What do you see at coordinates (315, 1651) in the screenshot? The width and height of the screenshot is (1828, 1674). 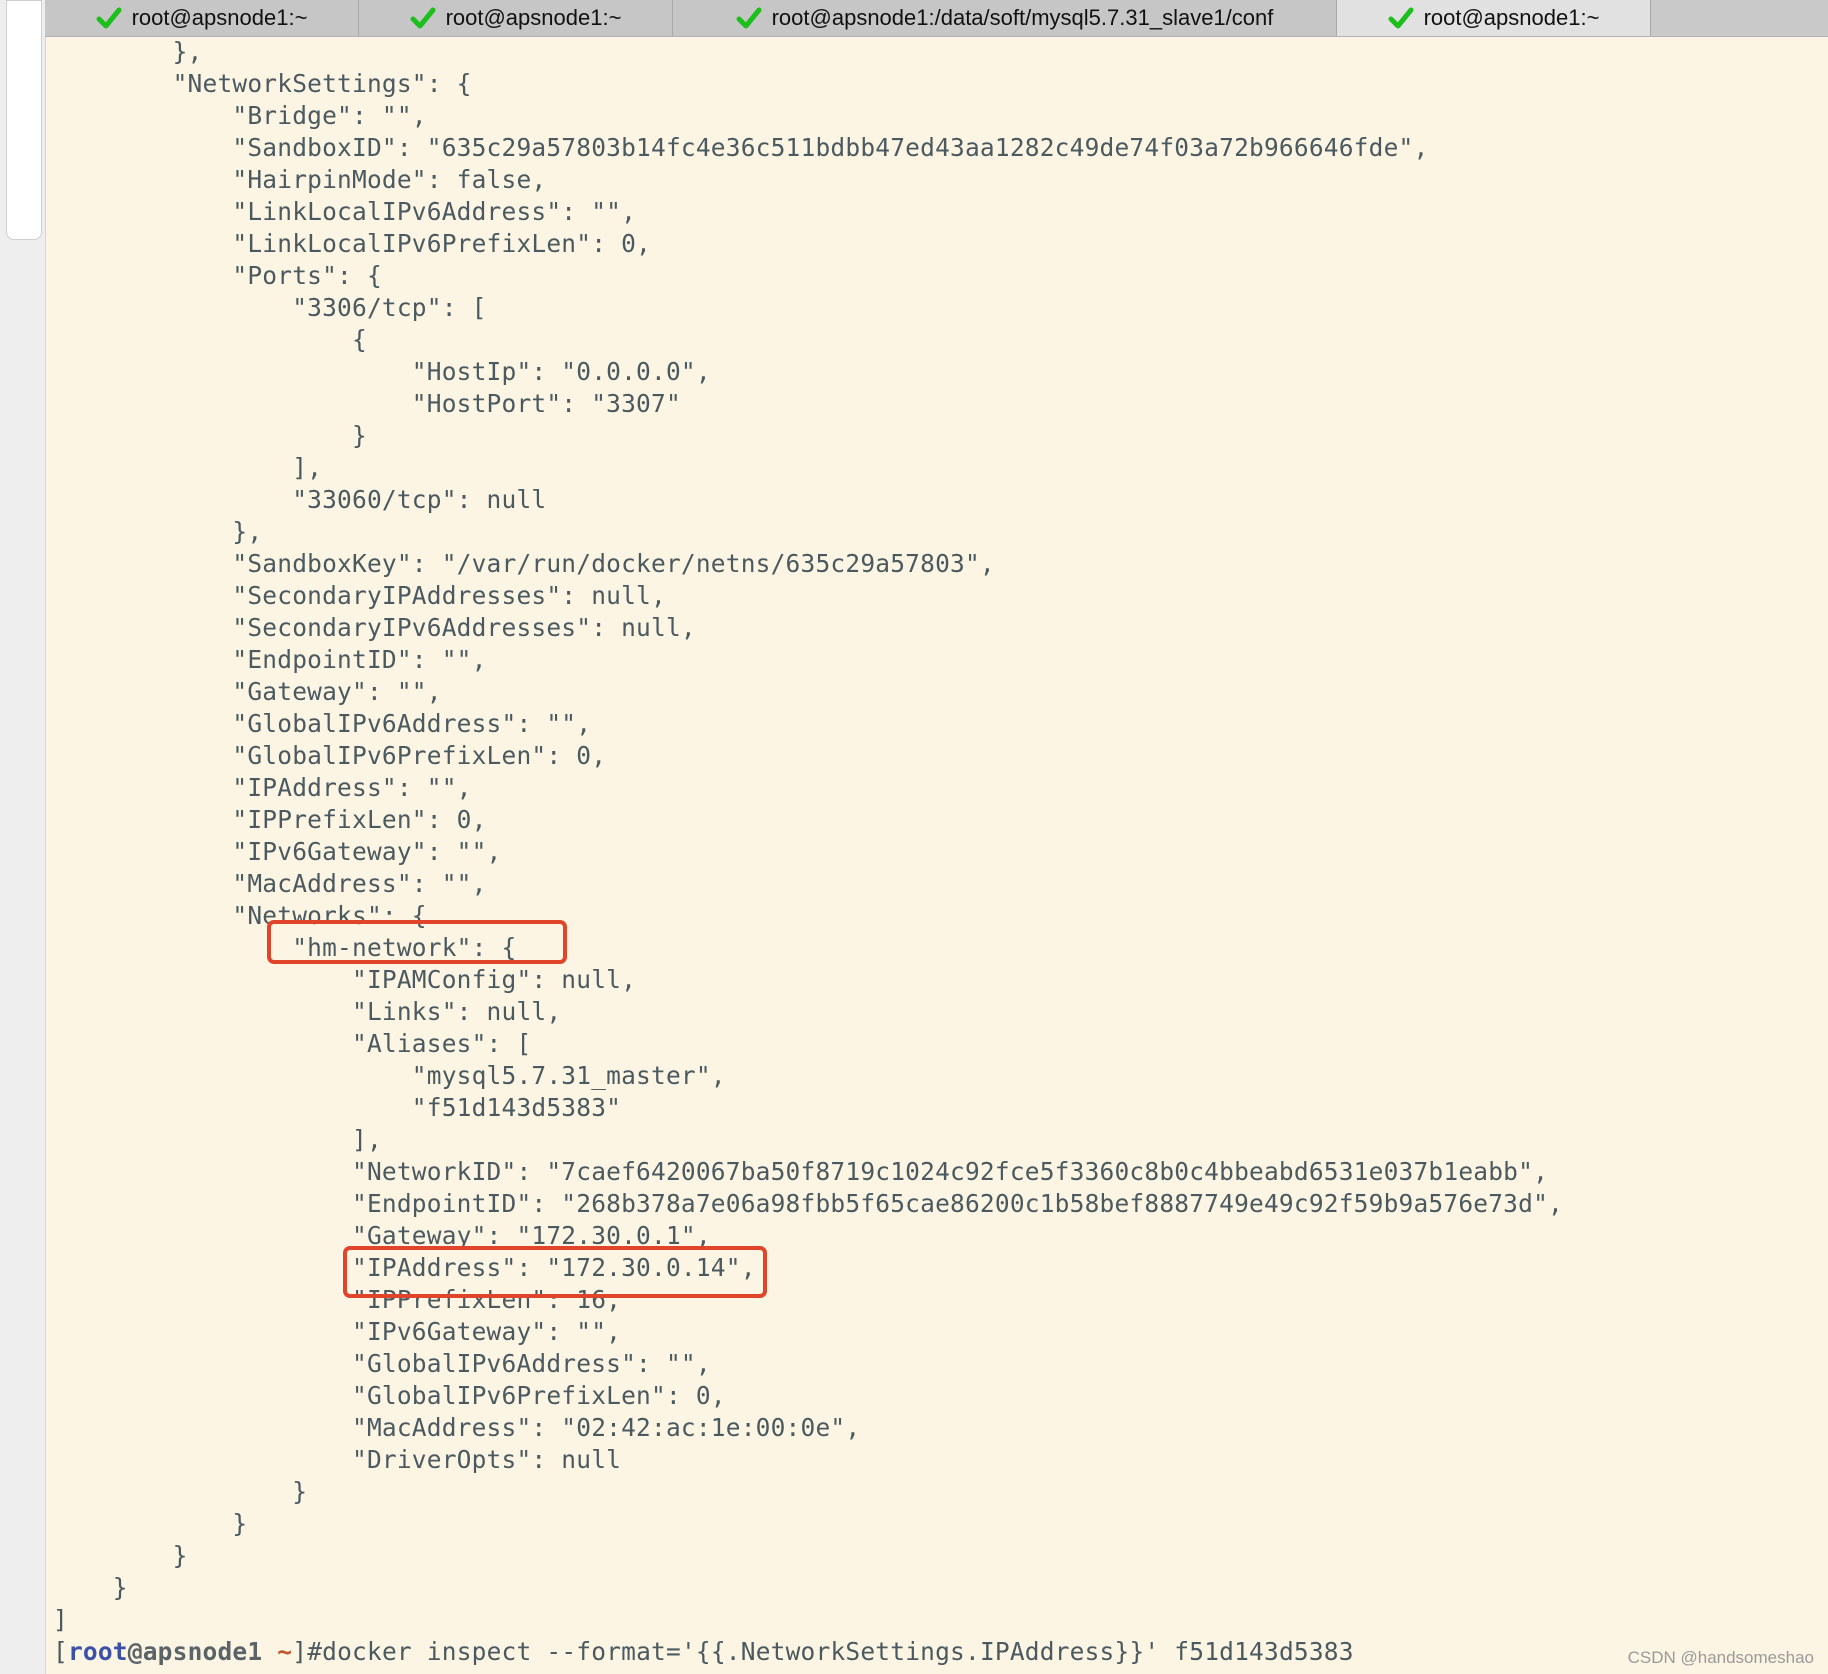 I see `prompt-symbol: #` at bounding box center [315, 1651].